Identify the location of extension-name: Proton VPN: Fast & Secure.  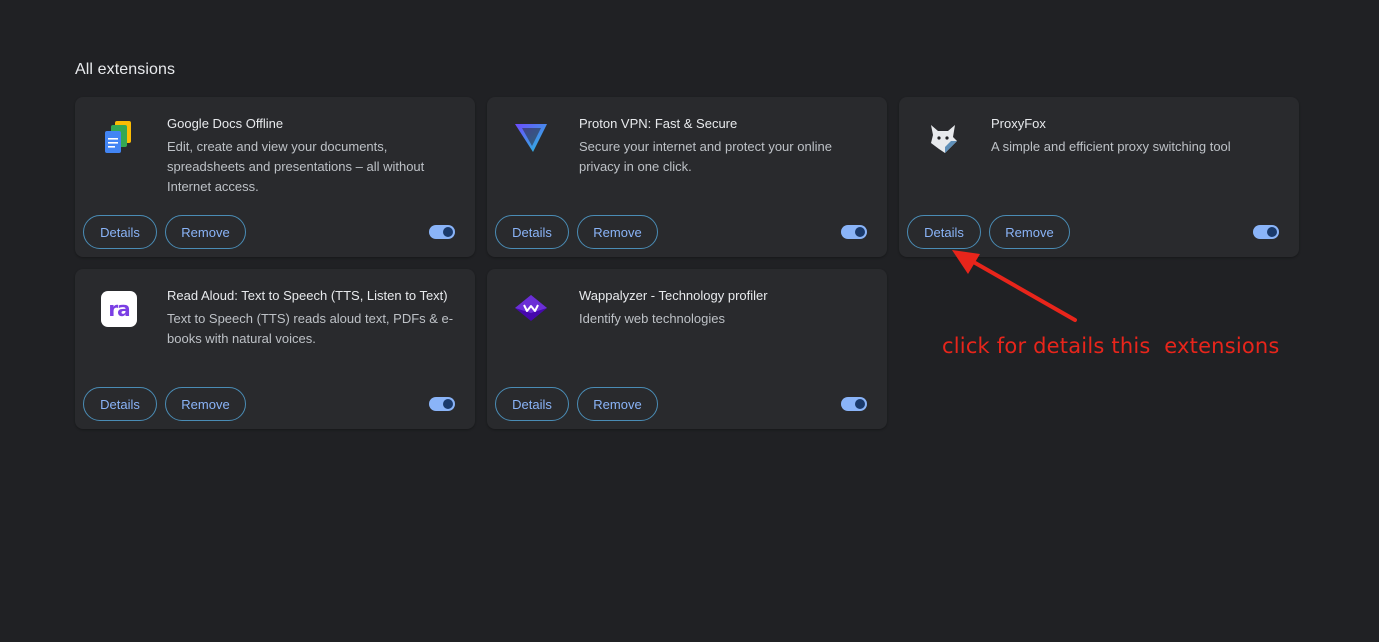
(658, 123).